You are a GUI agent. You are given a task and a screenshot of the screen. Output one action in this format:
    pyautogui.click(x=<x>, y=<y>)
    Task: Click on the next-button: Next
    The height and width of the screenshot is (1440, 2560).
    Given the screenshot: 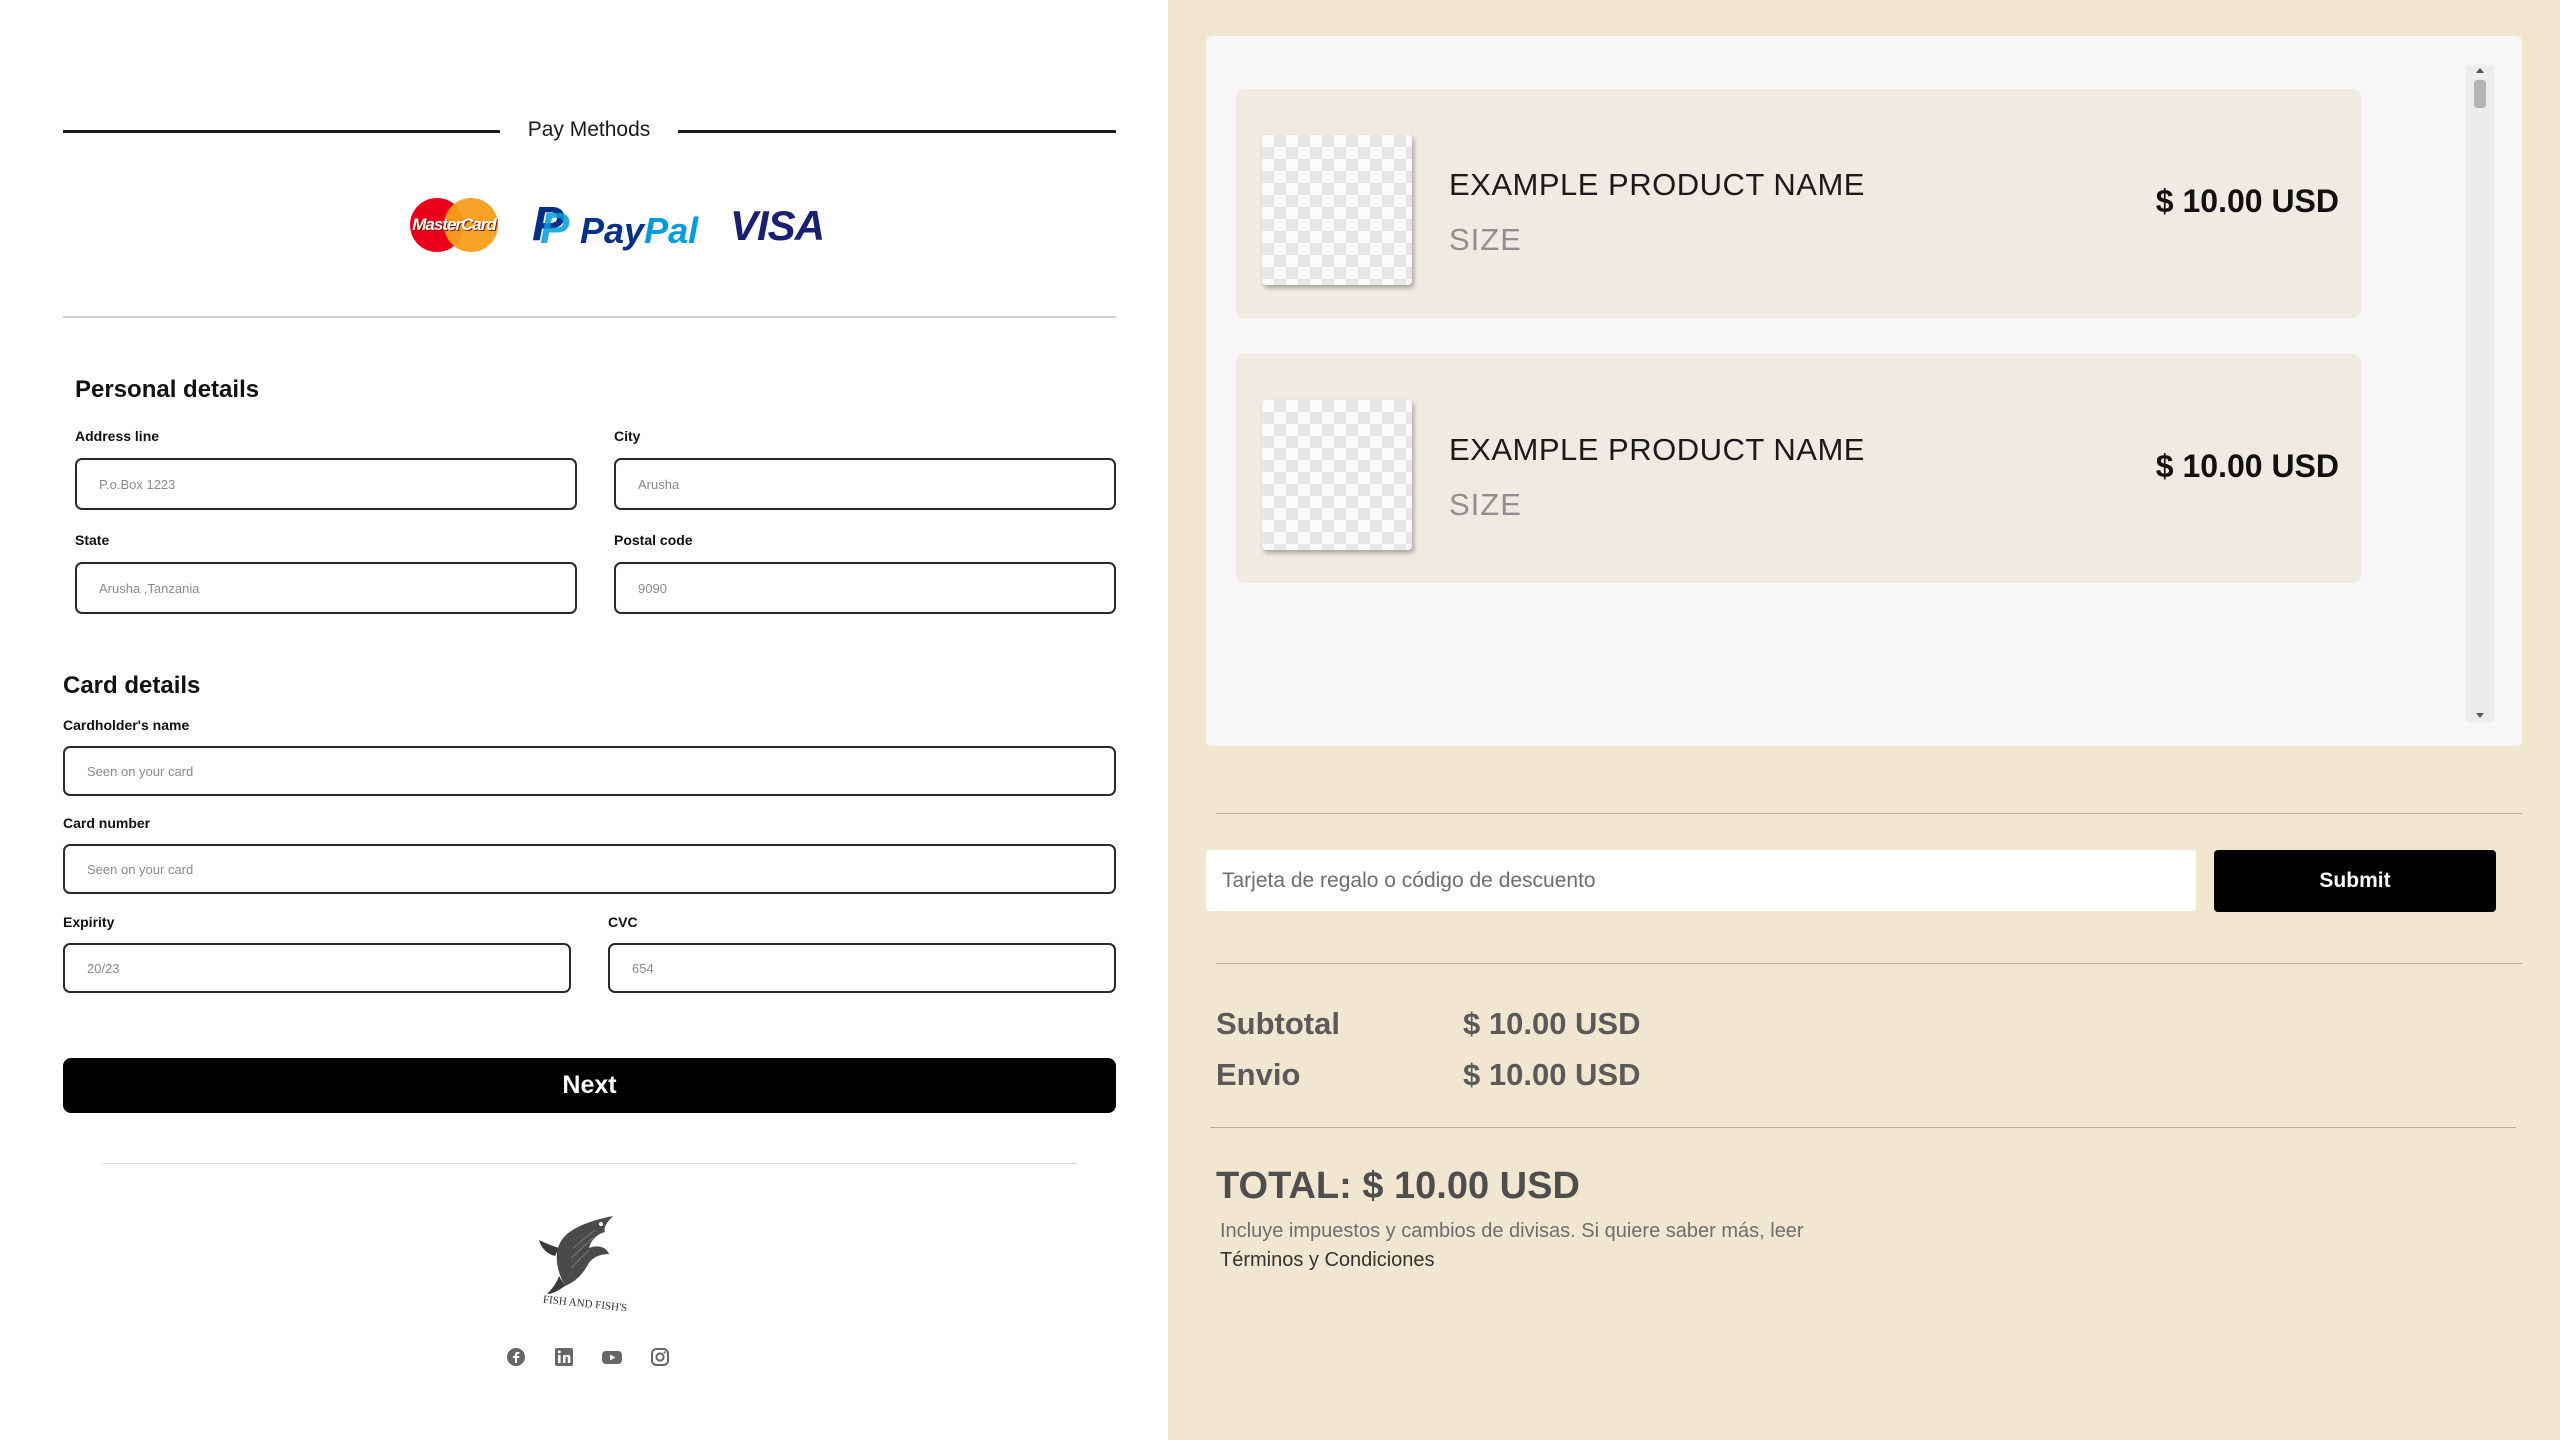 What is the action you would take?
    pyautogui.click(x=589, y=1085)
    